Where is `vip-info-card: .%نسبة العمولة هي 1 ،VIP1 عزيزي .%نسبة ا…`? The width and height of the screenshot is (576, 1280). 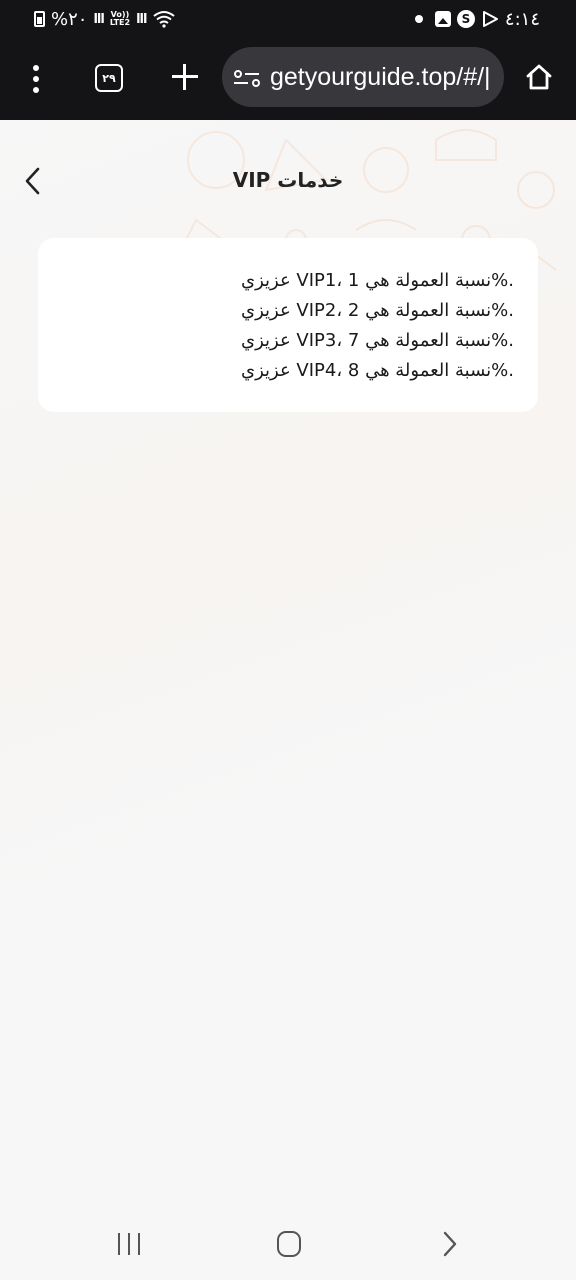
vip-info-card: .%نسبة العمولة هي 1 ،VIP1 عزيزي .%نسبة ا… is located at coordinates (288, 325).